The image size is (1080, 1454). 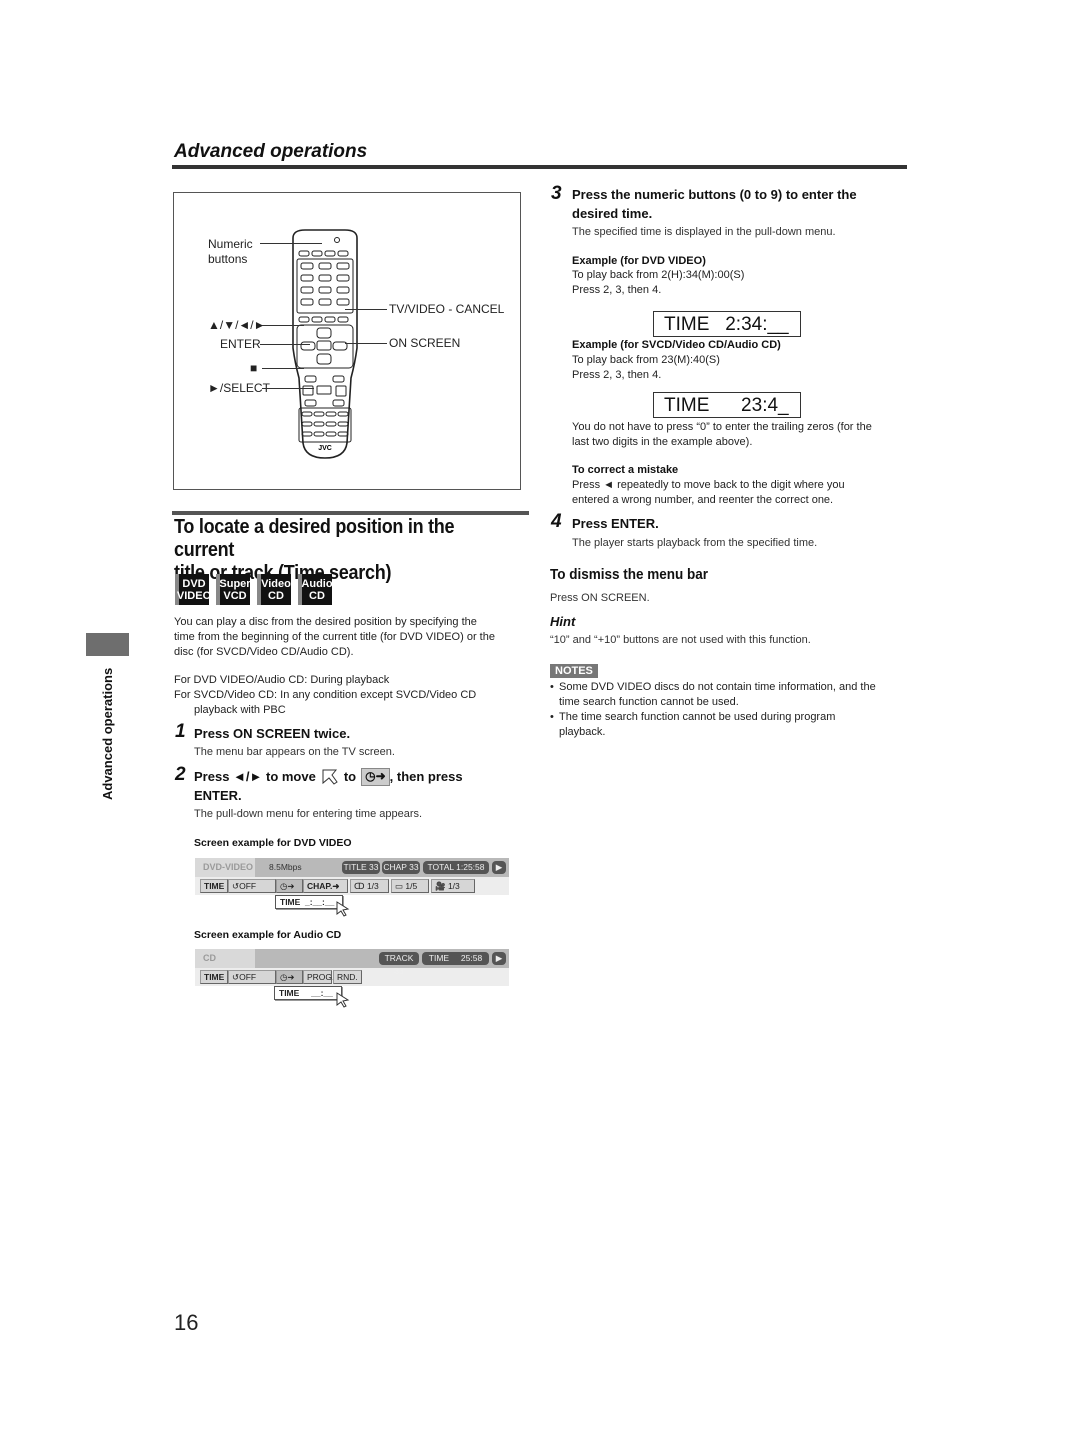 I want to click on step-4-number: 4, so click(x=556, y=521).